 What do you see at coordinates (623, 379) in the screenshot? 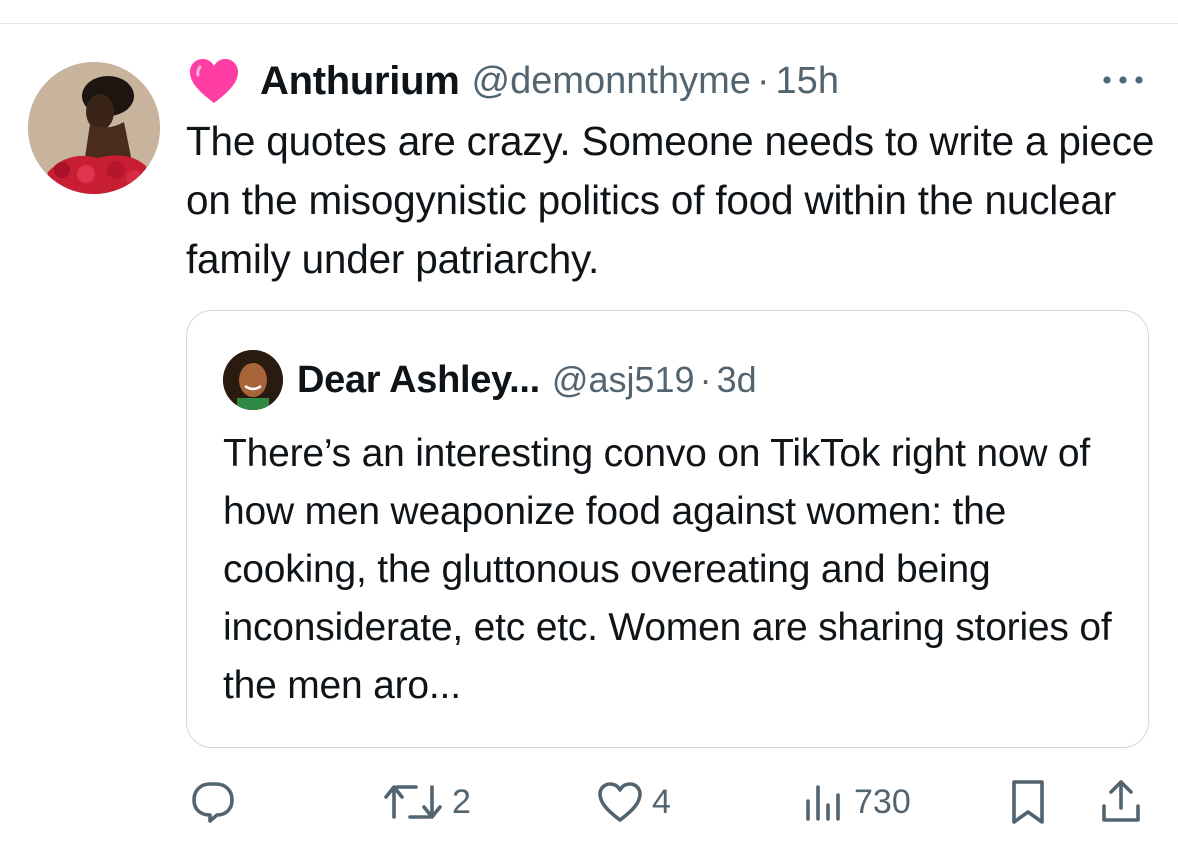
I see `quote-handle: @asj519` at bounding box center [623, 379].